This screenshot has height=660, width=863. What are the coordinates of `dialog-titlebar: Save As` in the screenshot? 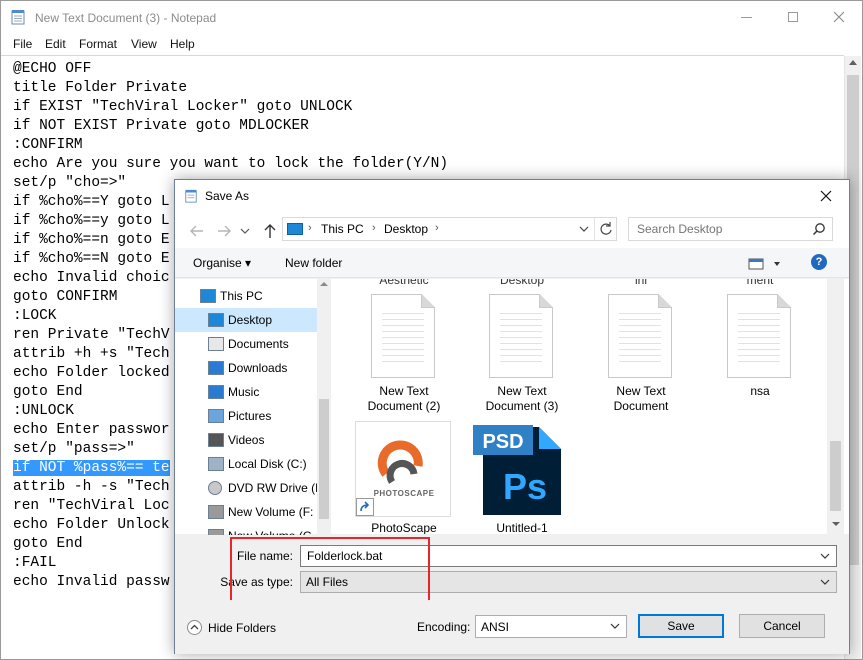 It's located at (512, 196).